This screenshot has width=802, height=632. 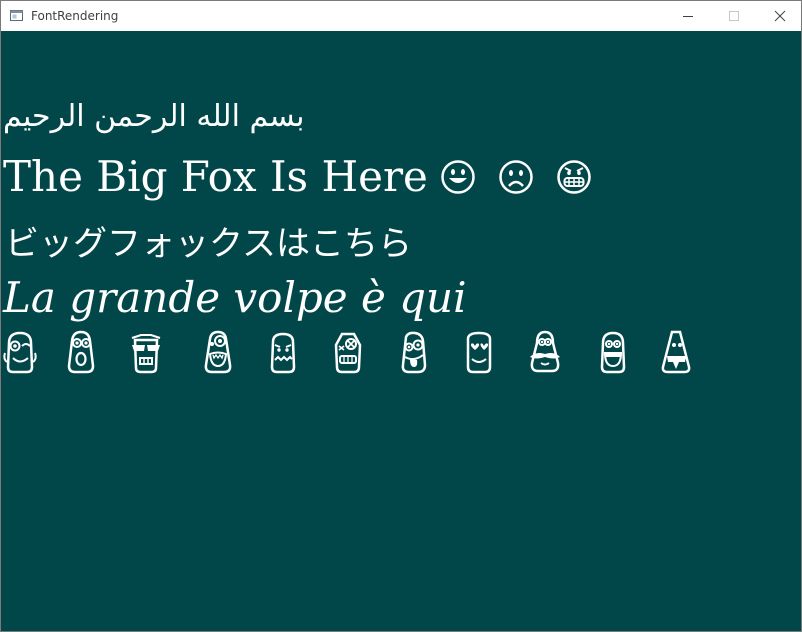 What do you see at coordinates (208, 244) in the screenshot?
I see `japanese-text-line: ビッグフォックスはこちら` at bounding box center [208, 244].